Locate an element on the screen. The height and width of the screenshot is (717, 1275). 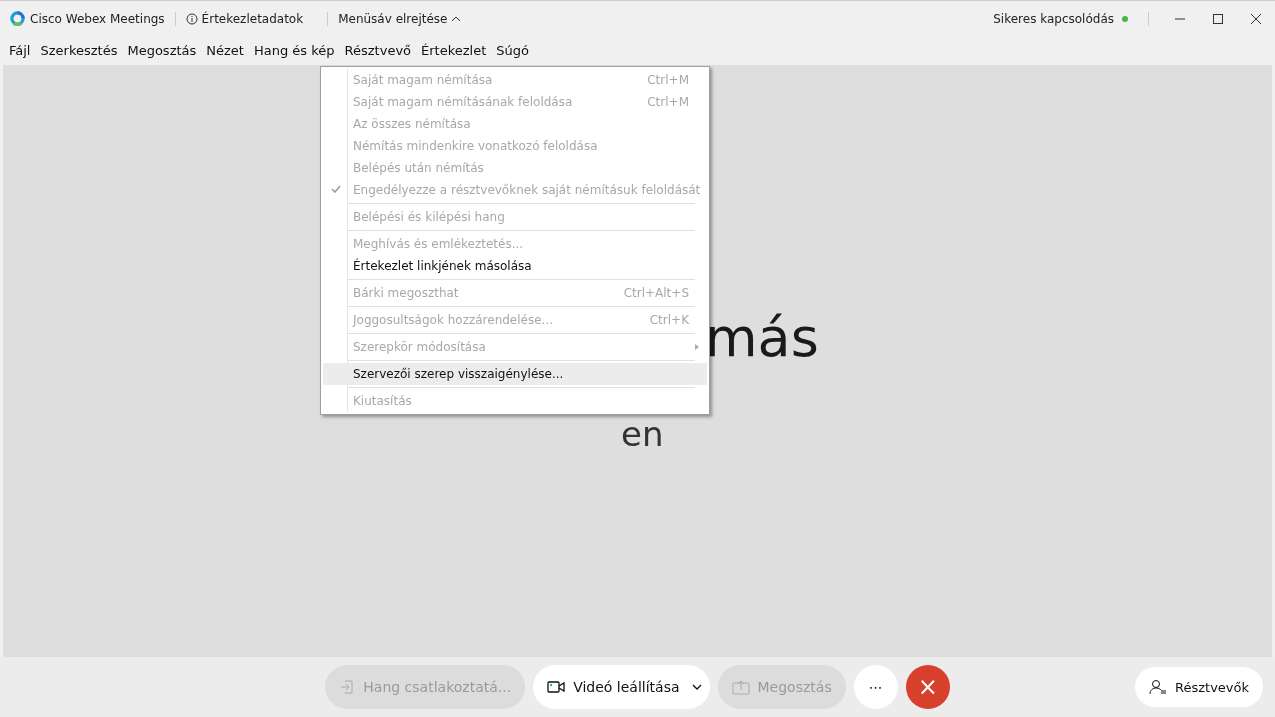
more-button: ⋯ is located at coordinates (875, 687).